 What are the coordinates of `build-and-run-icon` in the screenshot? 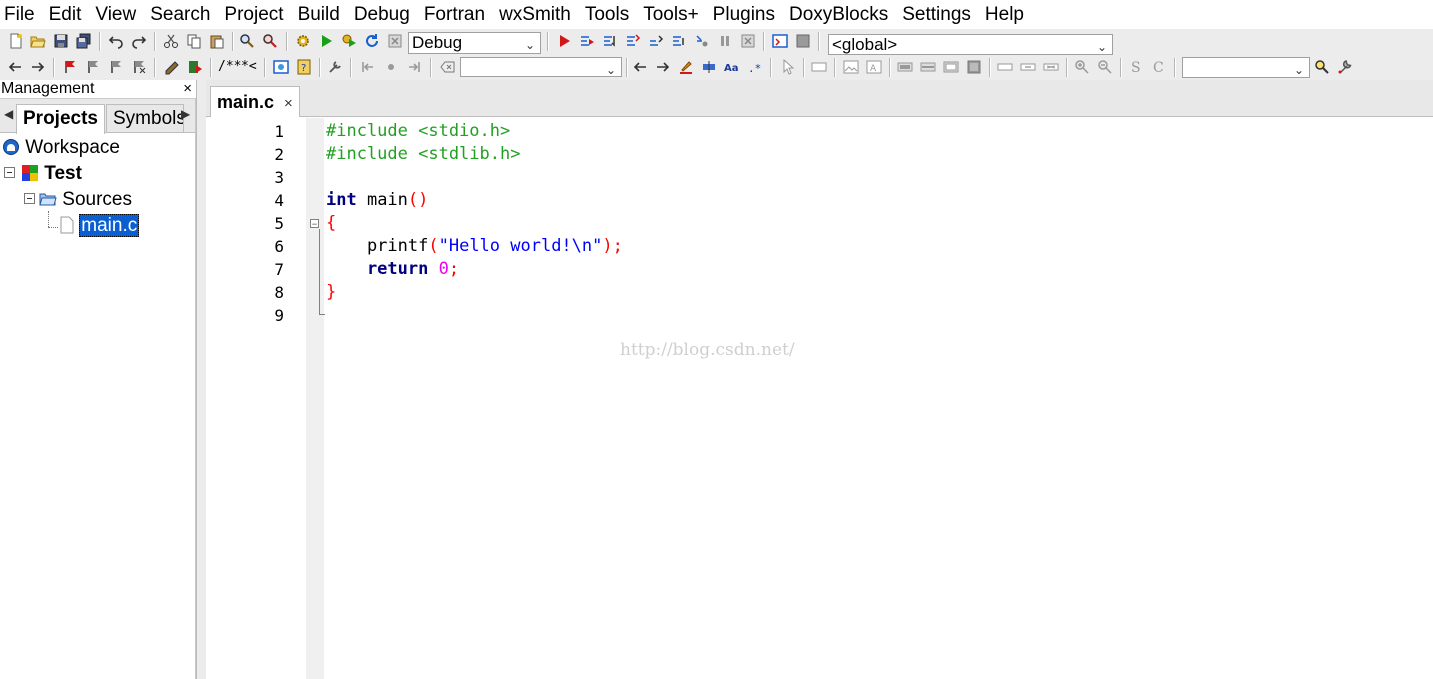 It's located at (349, 41).